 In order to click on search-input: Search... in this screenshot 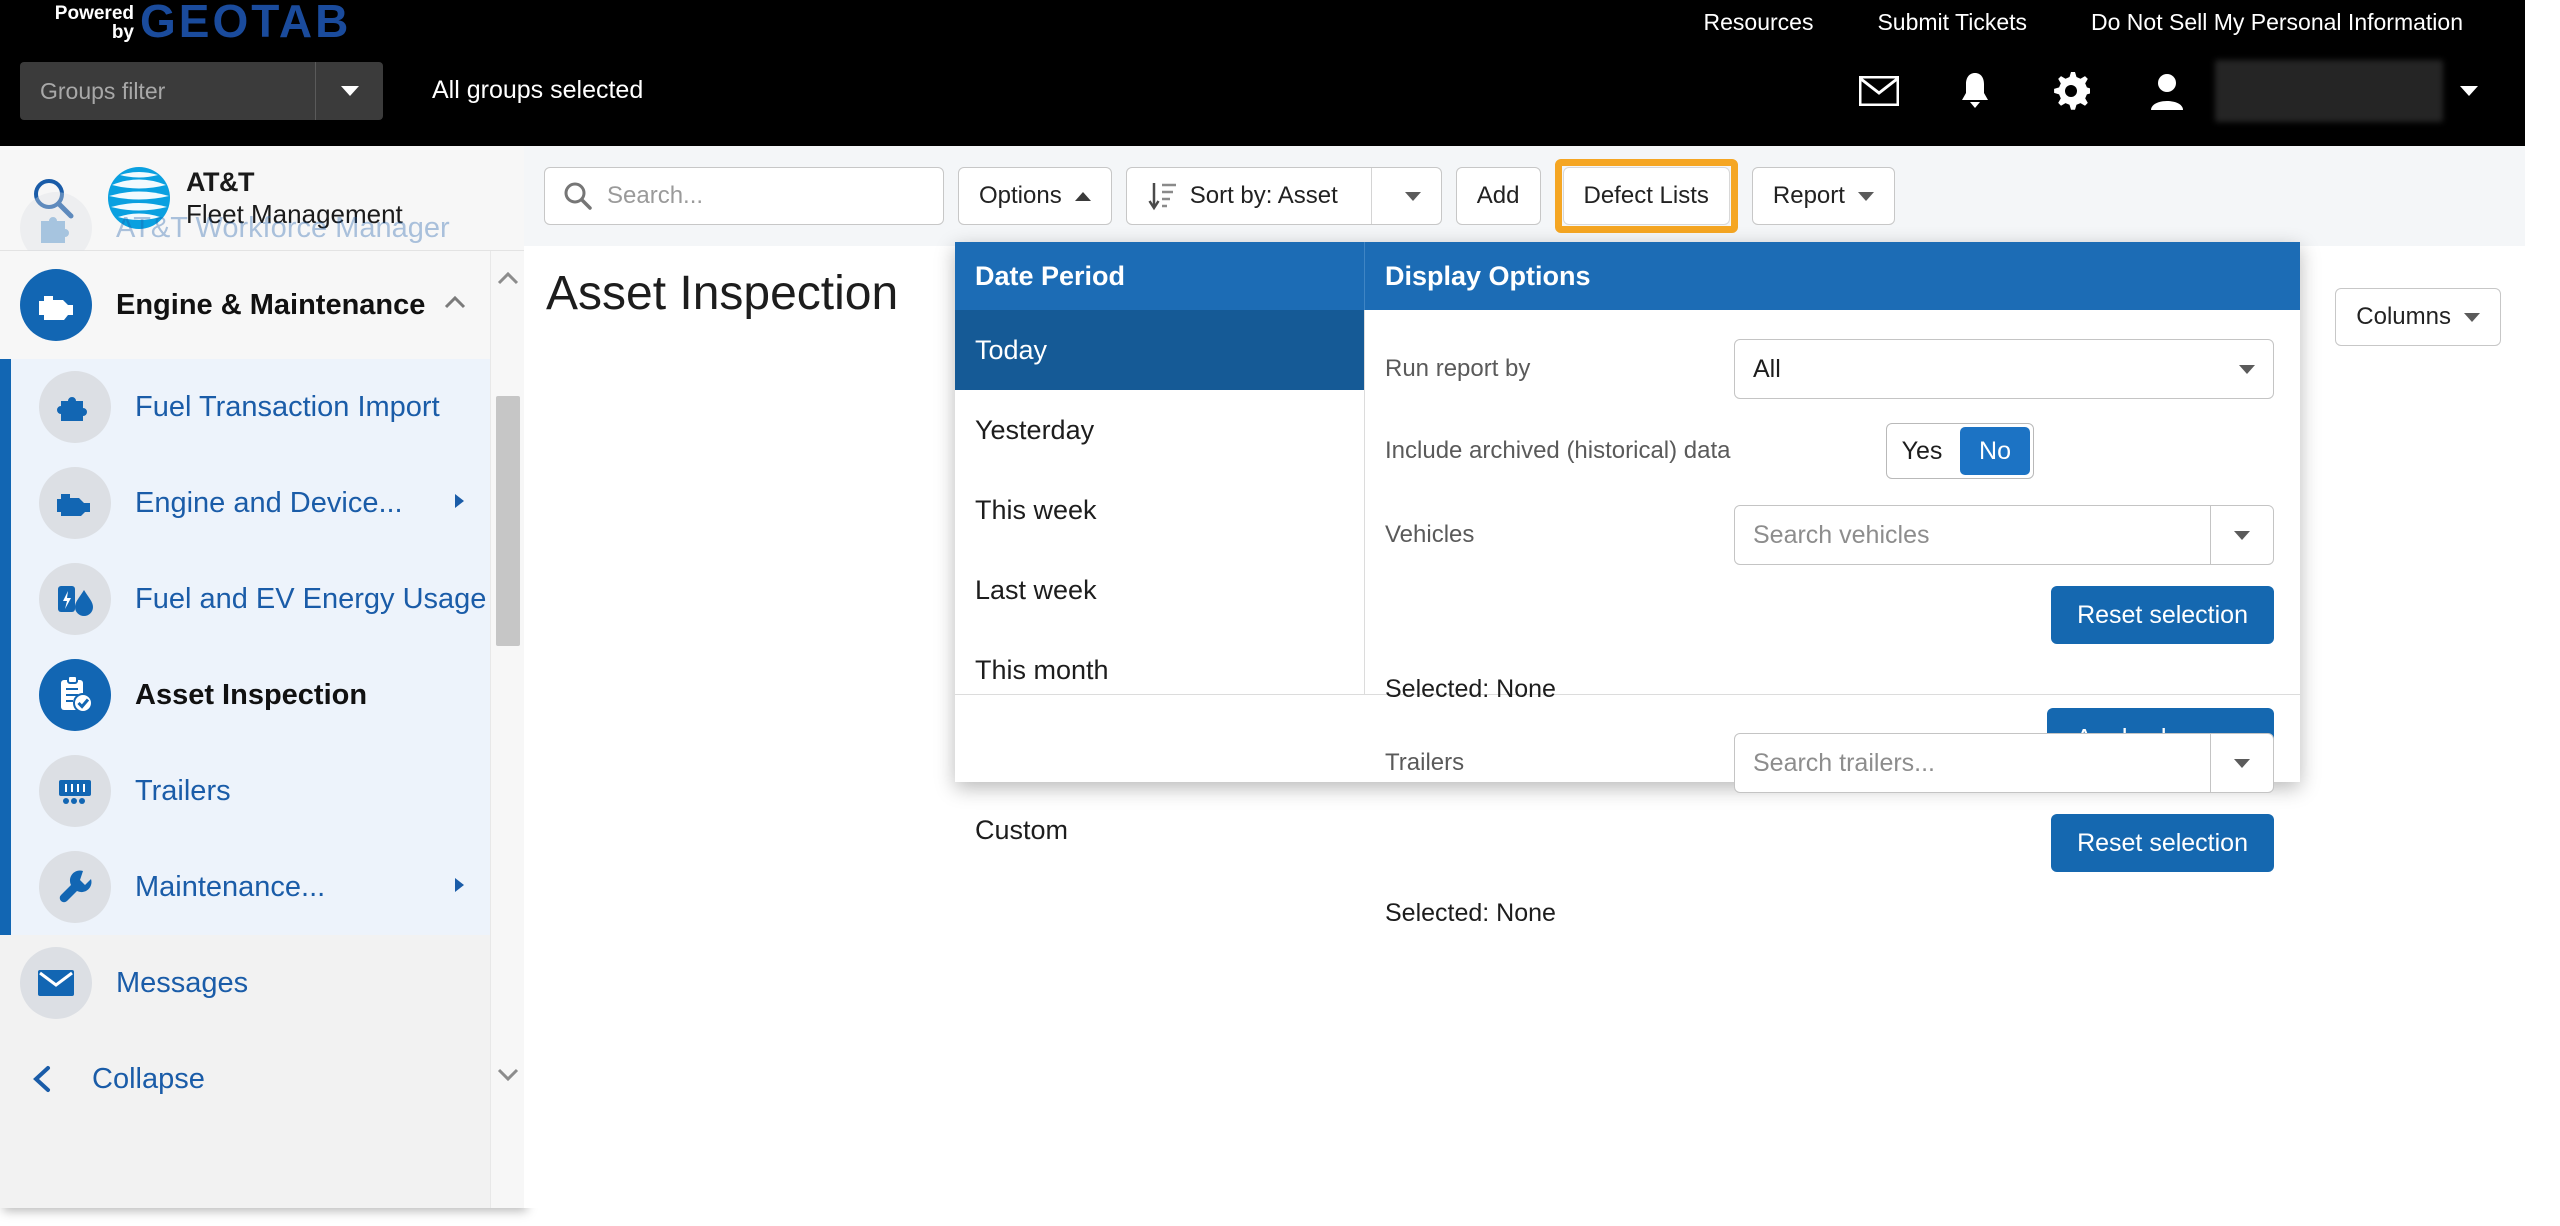, I will do `click(744, 196)`.